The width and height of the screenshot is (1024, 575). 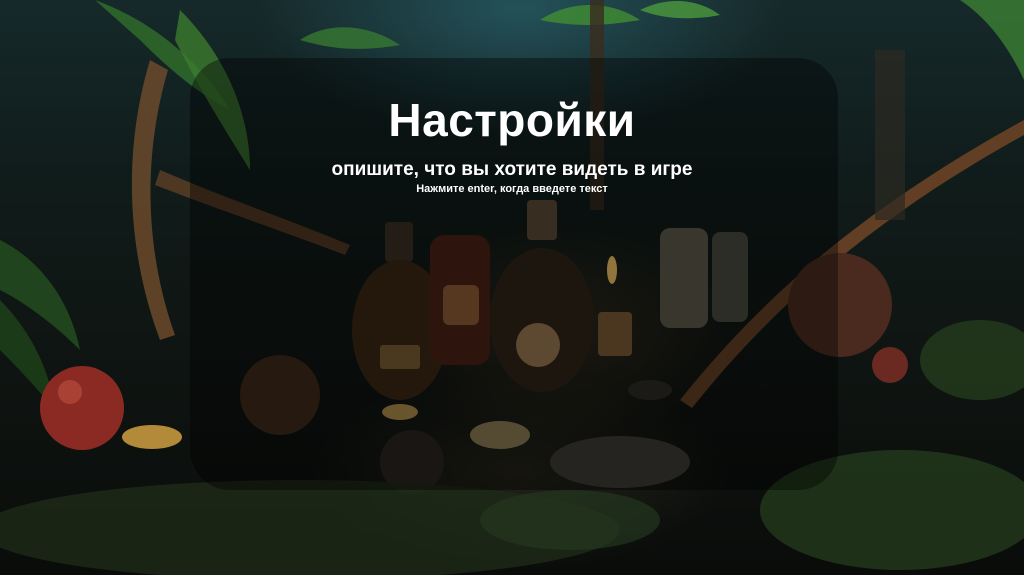 I want to click on enter-hint: Нажмите enter, когда введете текст, so click(x=512, y=189).